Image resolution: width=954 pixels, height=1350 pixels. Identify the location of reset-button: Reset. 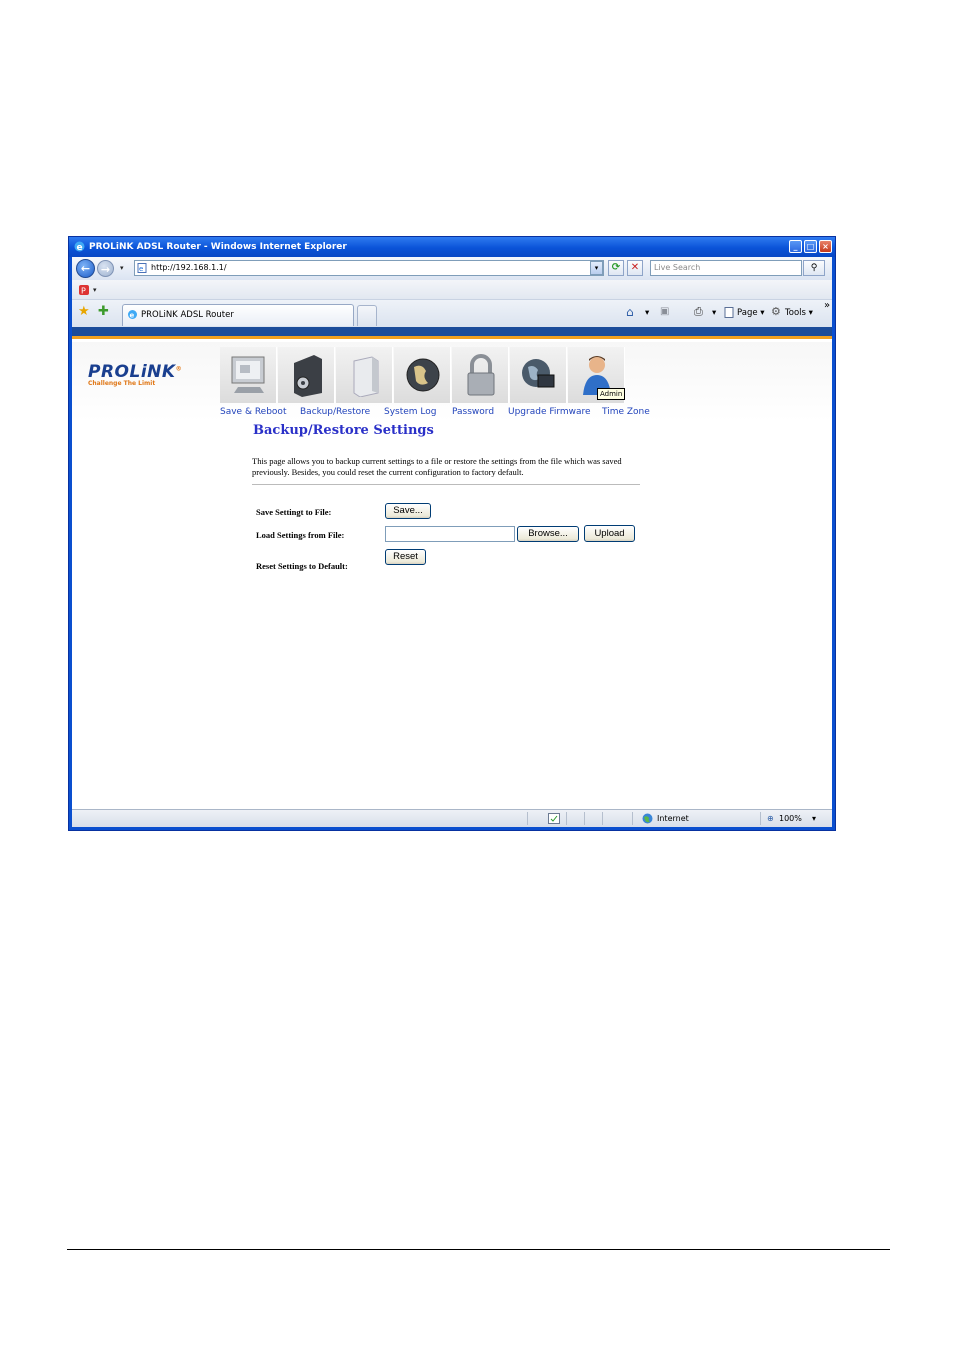
(405, 557).